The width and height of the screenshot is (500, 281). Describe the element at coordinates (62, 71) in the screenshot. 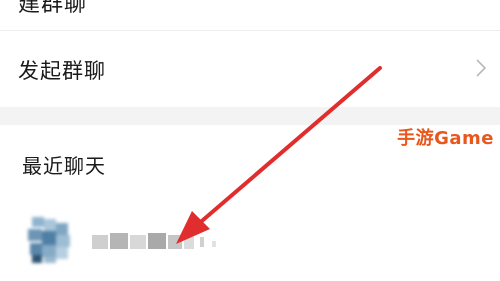

I see `start-group-chat-label: 发起群聊` at that location.